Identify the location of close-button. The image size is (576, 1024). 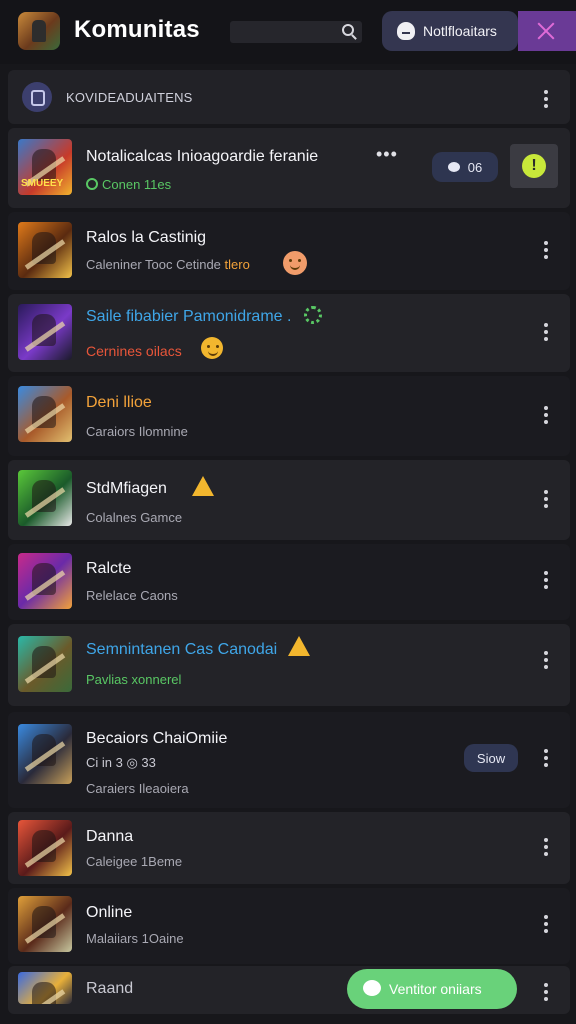
(547, 31).